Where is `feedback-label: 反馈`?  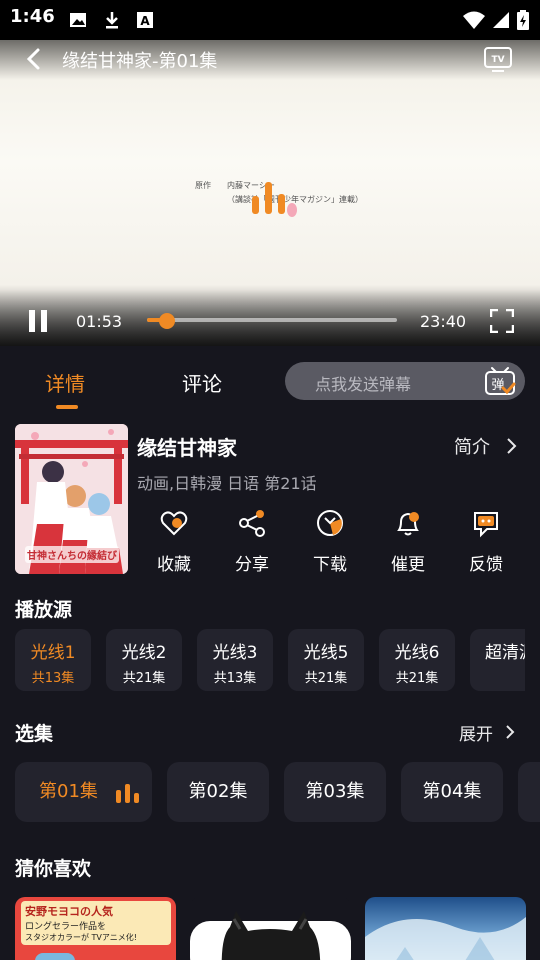
feedback-label: 反馈 is located at coordinates (486, 565).